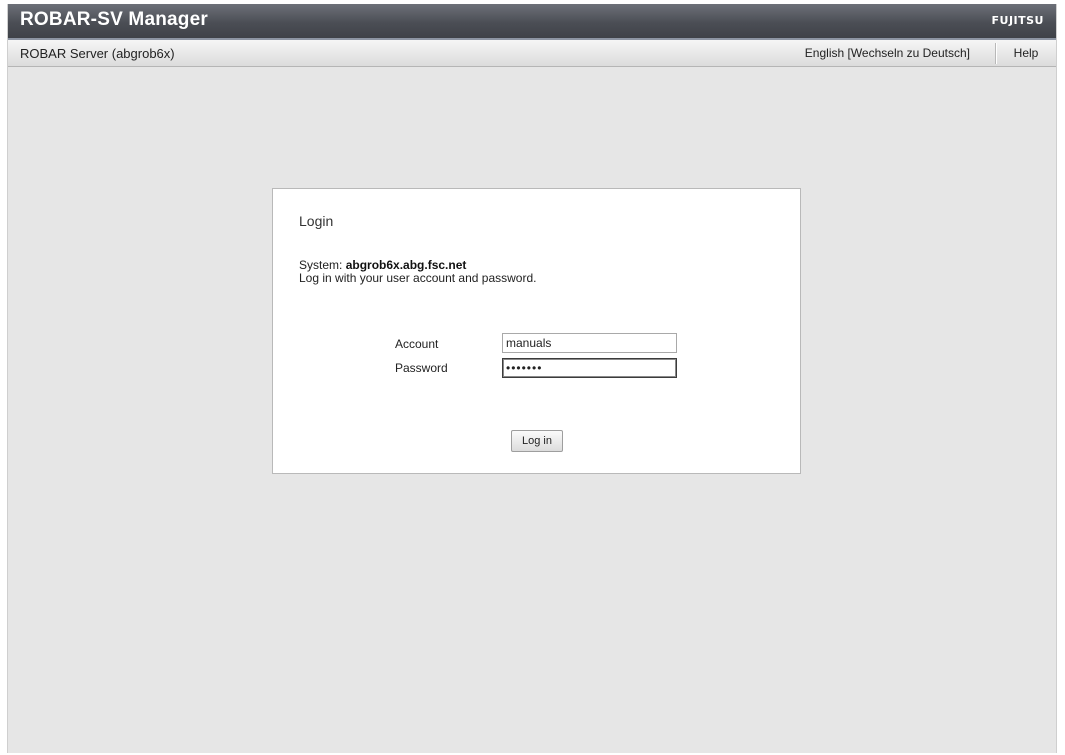 The height and width of the screenshot is (755, 1065). Describe the element at coordinates (1017, 20) in the screenshot. I see `fujitsu-logo: FUJITSU` at that location.